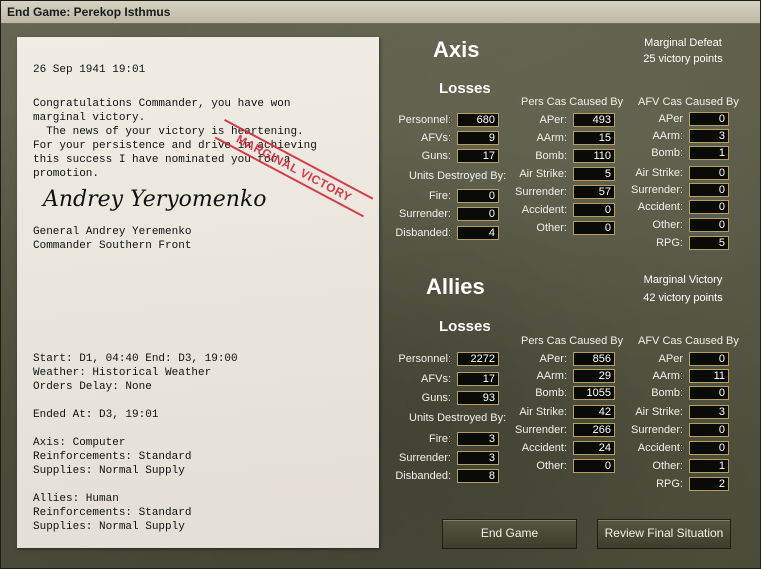 The height and width of the screenshot is (569, 761). I want to click on allies-losses-heading: Losses, so click(465, 326).